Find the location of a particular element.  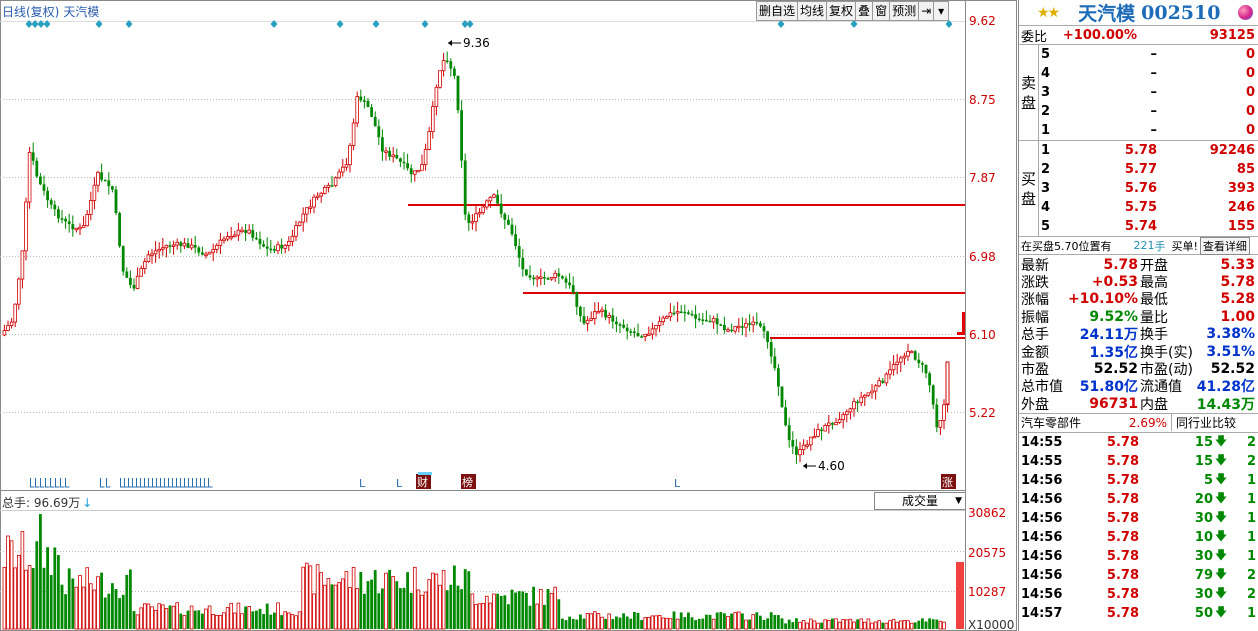

buy-hint-link: 买单! is located at coordinates (1185, 246).